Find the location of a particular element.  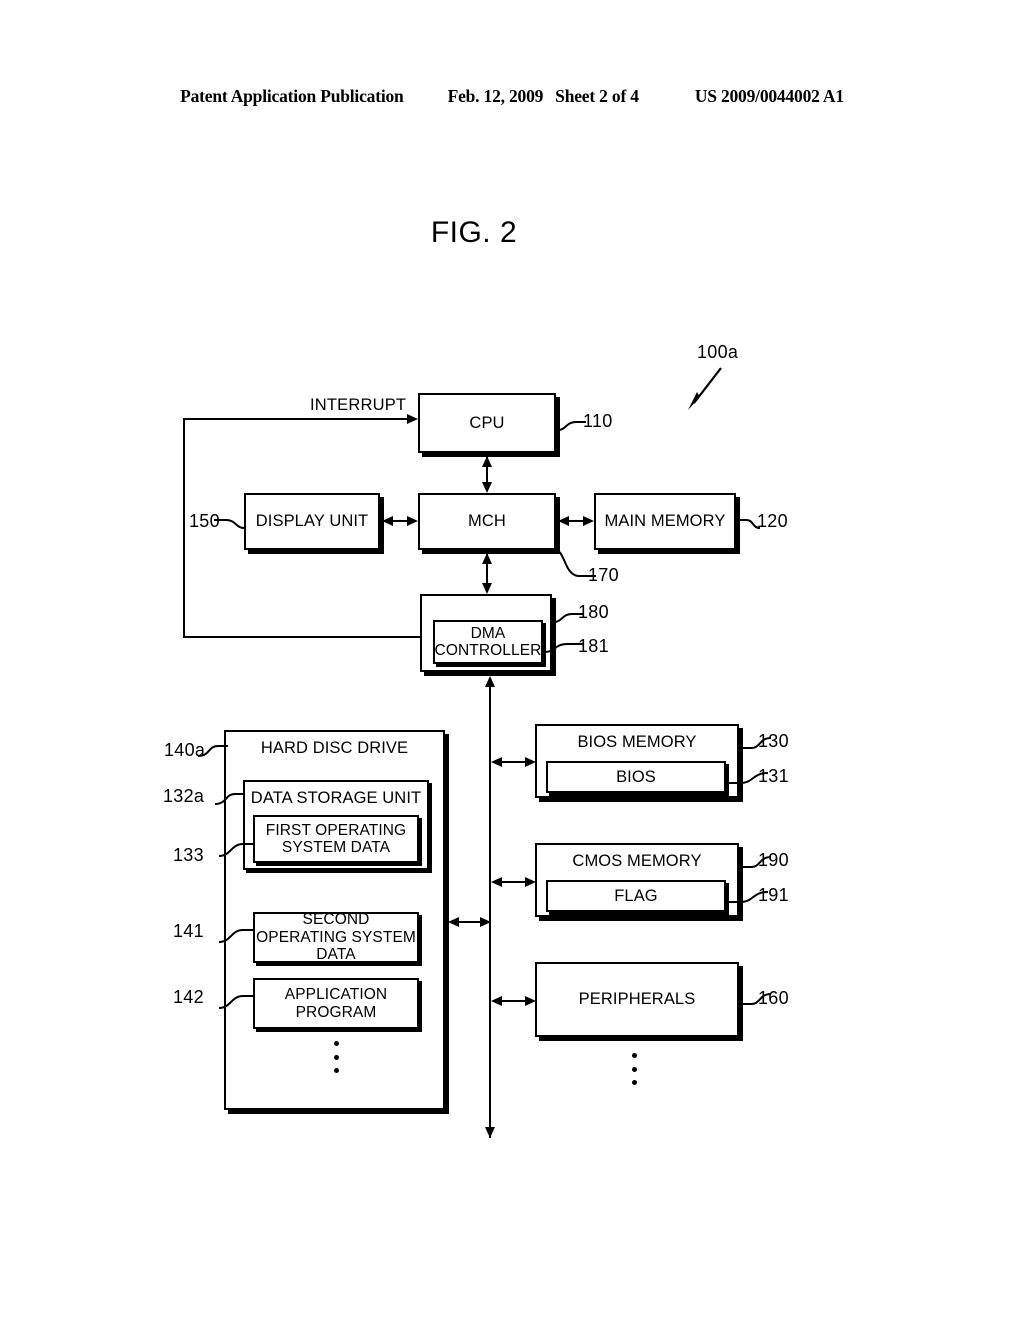

system-pointer-arrow is located at coordinates (705, 388).